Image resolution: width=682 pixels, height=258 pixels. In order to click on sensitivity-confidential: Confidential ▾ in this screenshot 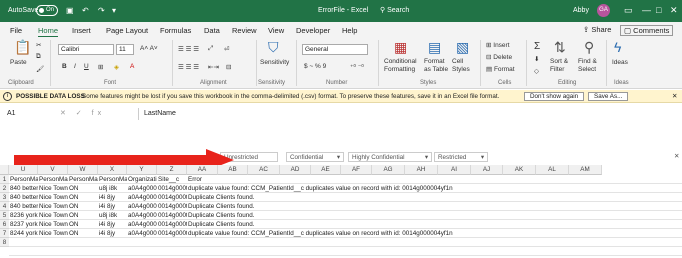, I will do `click(315, 157)`.